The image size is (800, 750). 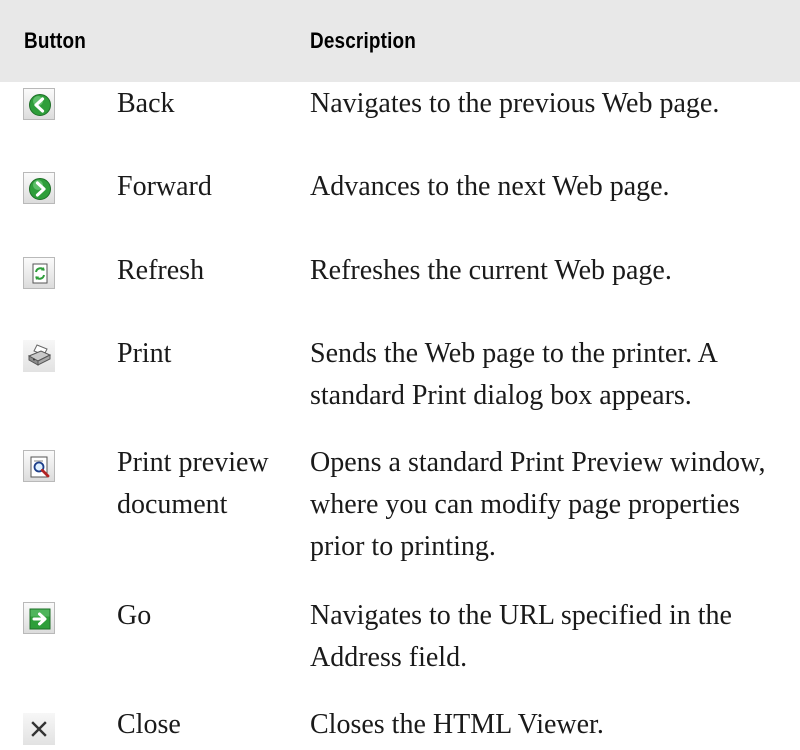 I want to click on back-arrow-icon, so click(x=39, y=104).